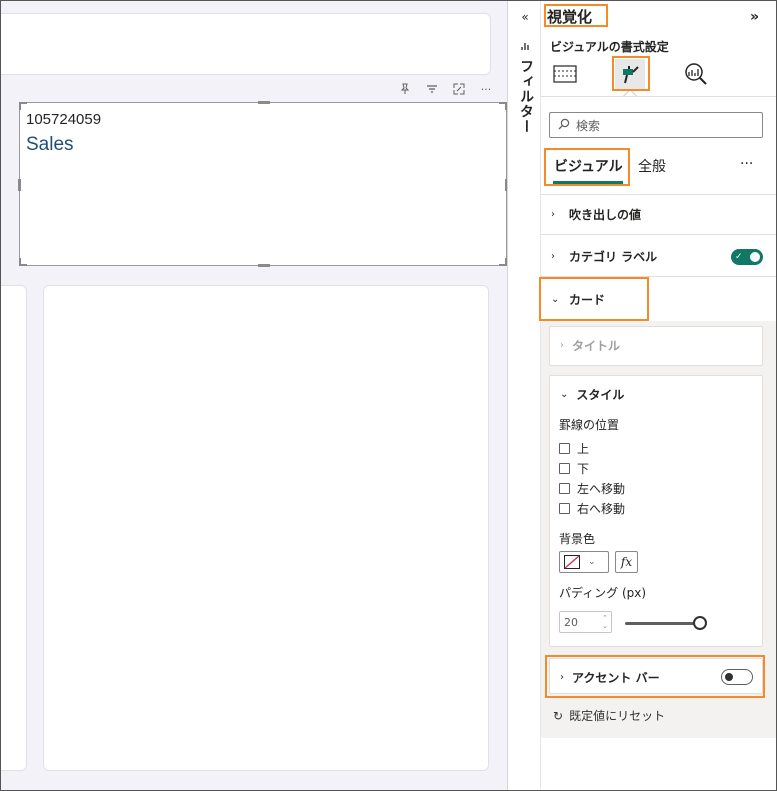  What do you see at coordinates (696, 74) in the screenshot?
I see `analytics-icon` at bounding box center [696, 74].